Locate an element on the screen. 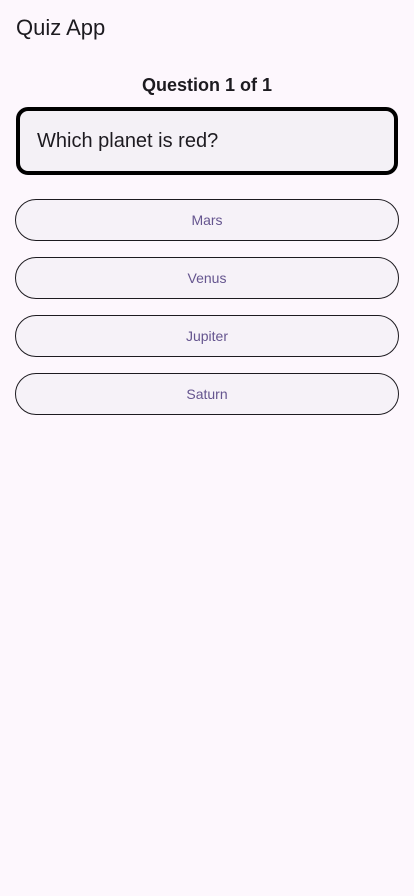  question-counter: Question 1 of 1 is located at coordinates (207, 85).